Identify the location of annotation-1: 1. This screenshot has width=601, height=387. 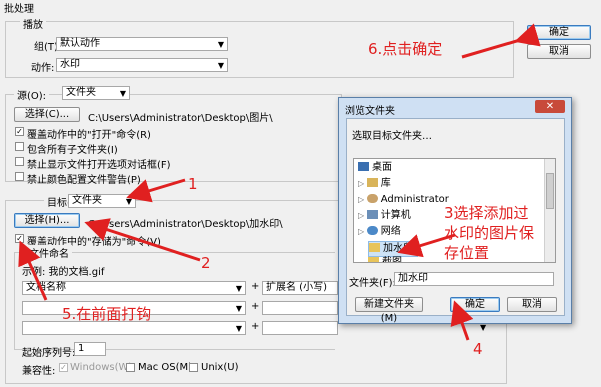
(193, 184).